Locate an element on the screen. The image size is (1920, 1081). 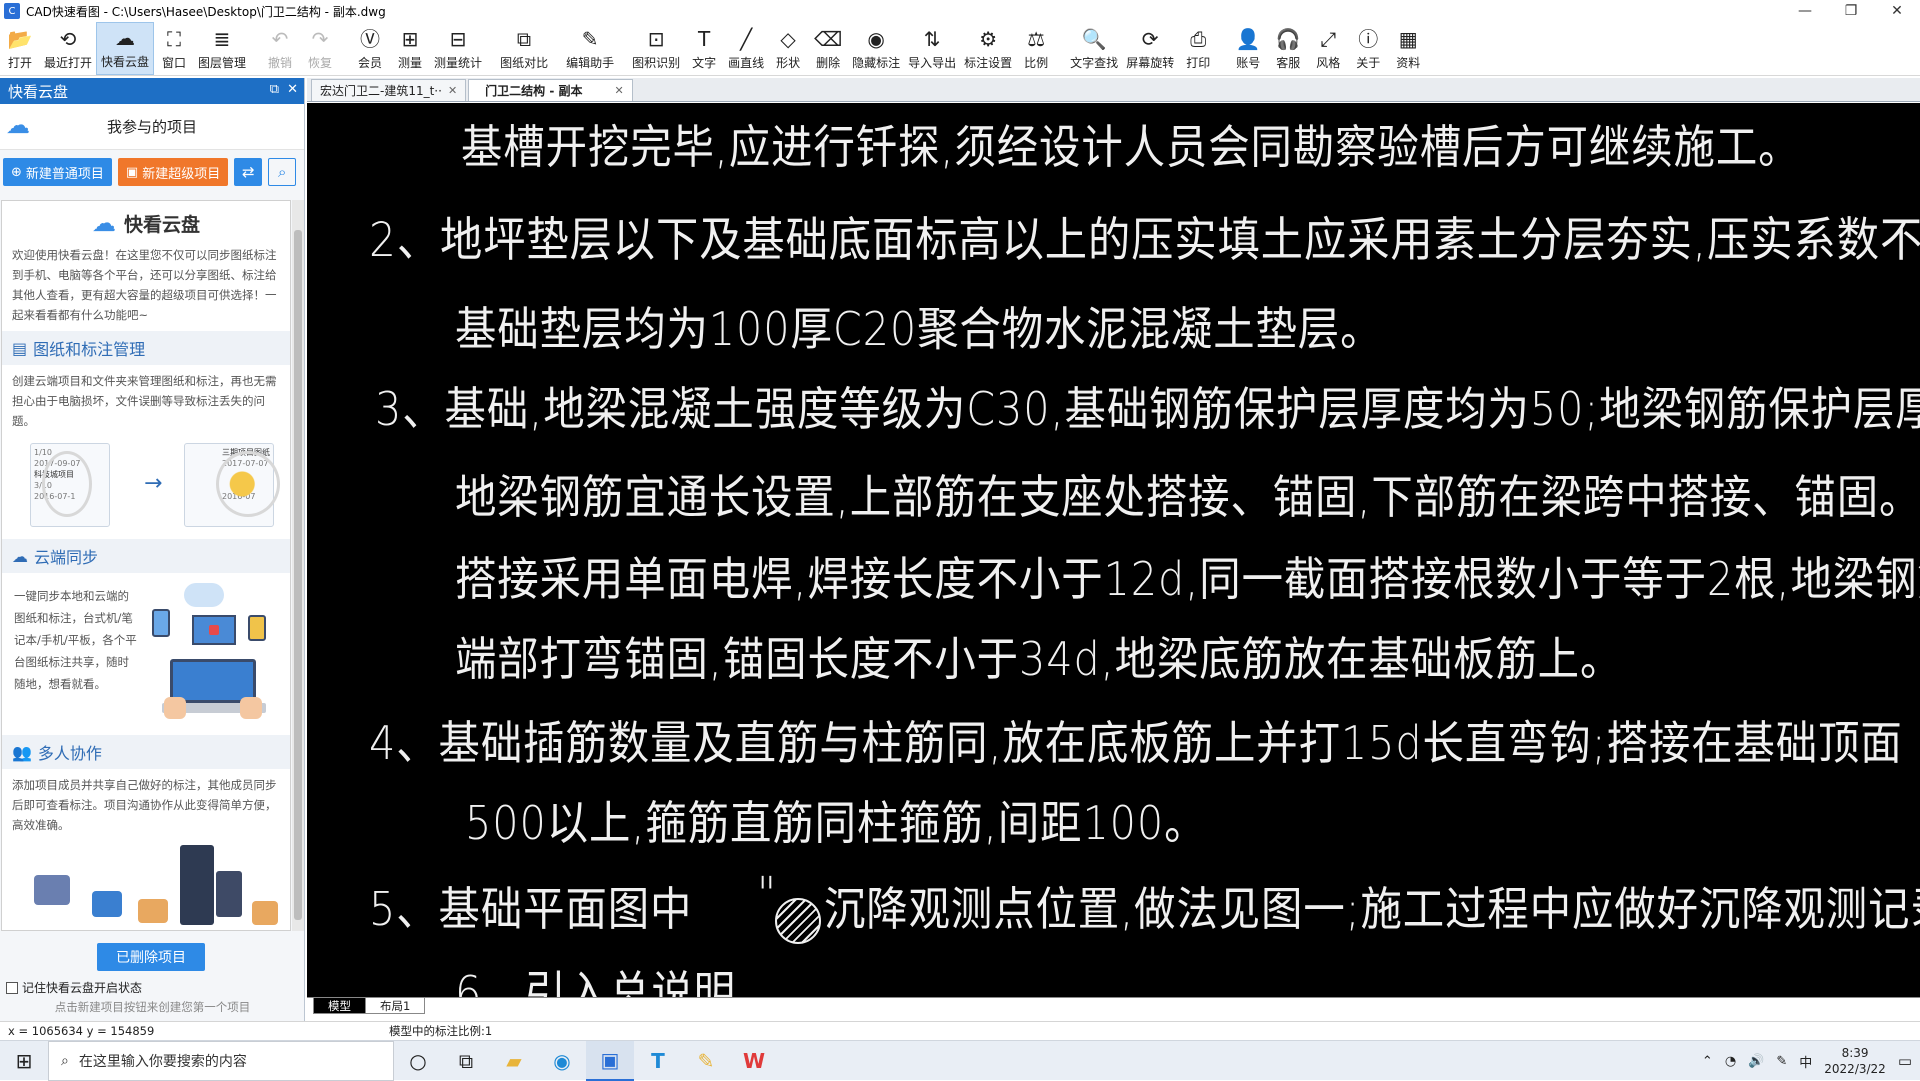
tab-layout1: 布局1 is located at coordinates (395, 1006).